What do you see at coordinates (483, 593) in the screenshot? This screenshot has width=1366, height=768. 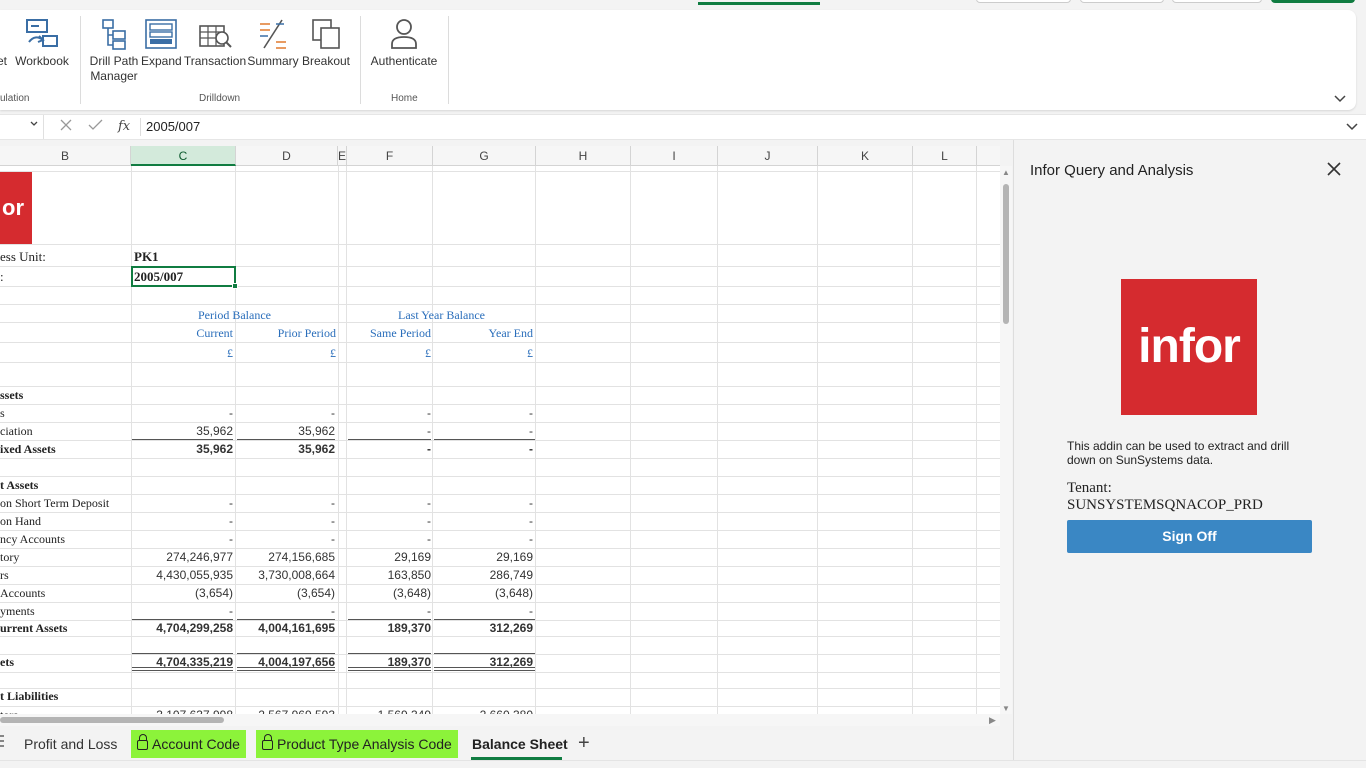 I see `value-cell-g: (3,648)` at bounding box center [483, 593].